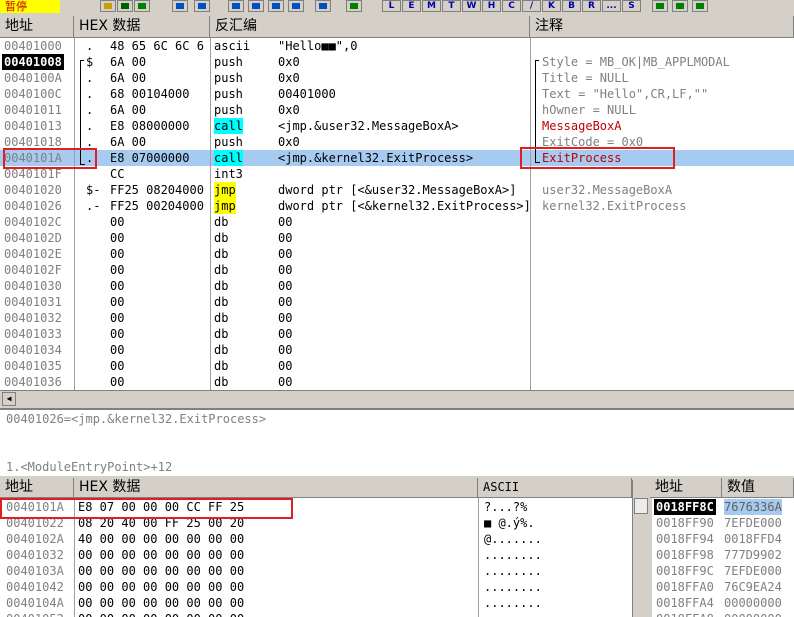  What do you see at coordinates (397, 382) in the screenshot?
I see `disasm-row: 00401036 00 db 00` at bounding box center [397, 382].